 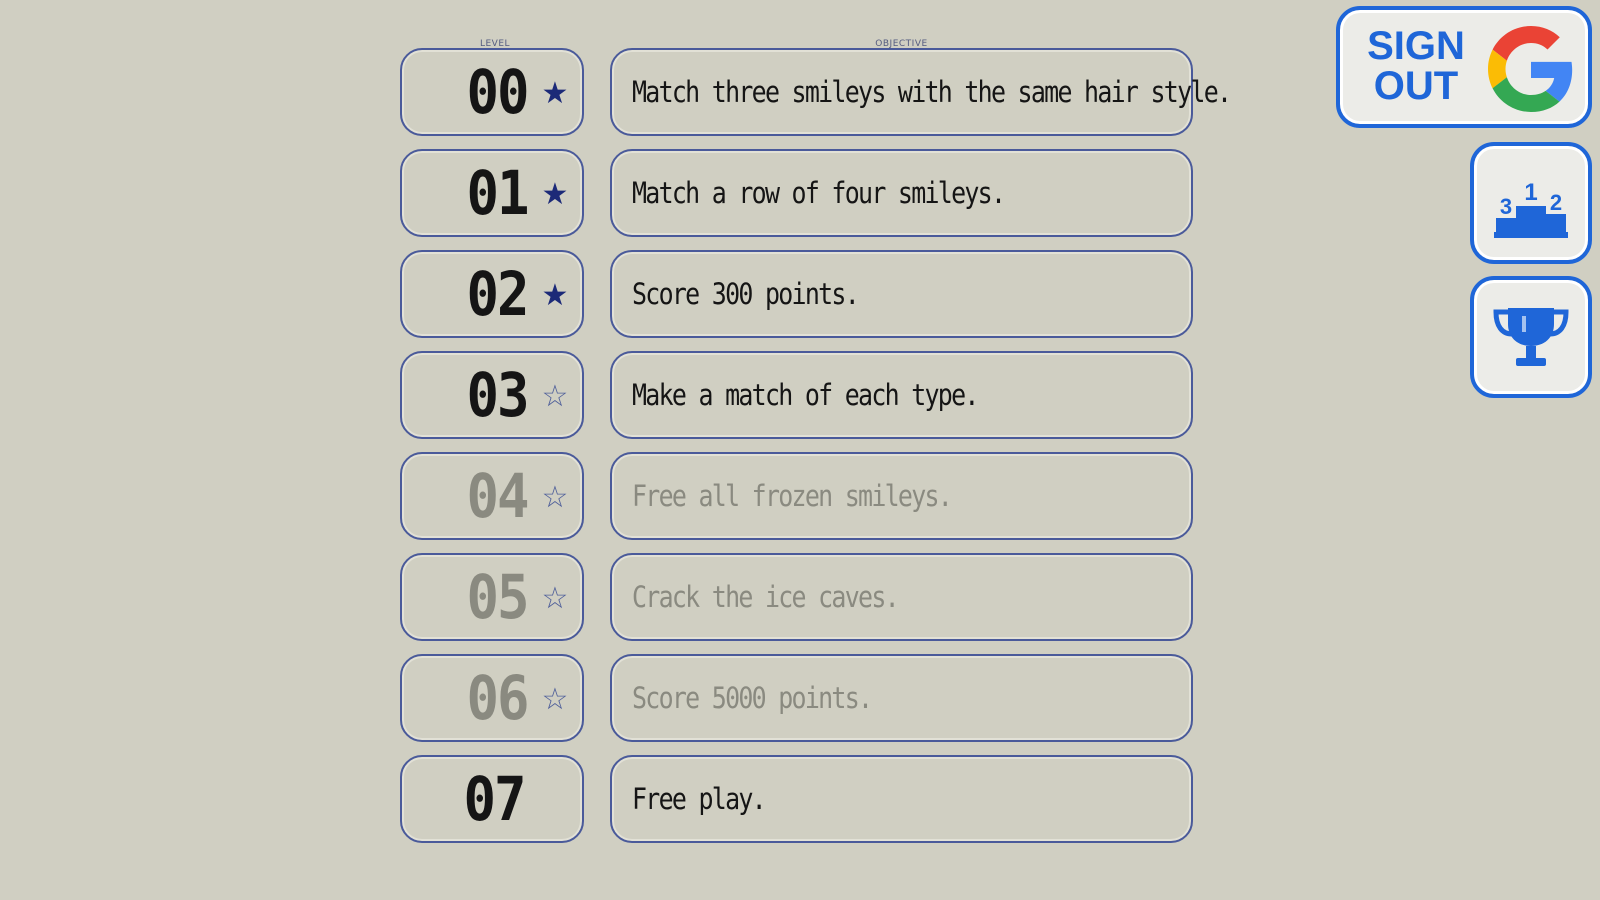 I want to click on level-number: 05, so click(x=497, y=597).